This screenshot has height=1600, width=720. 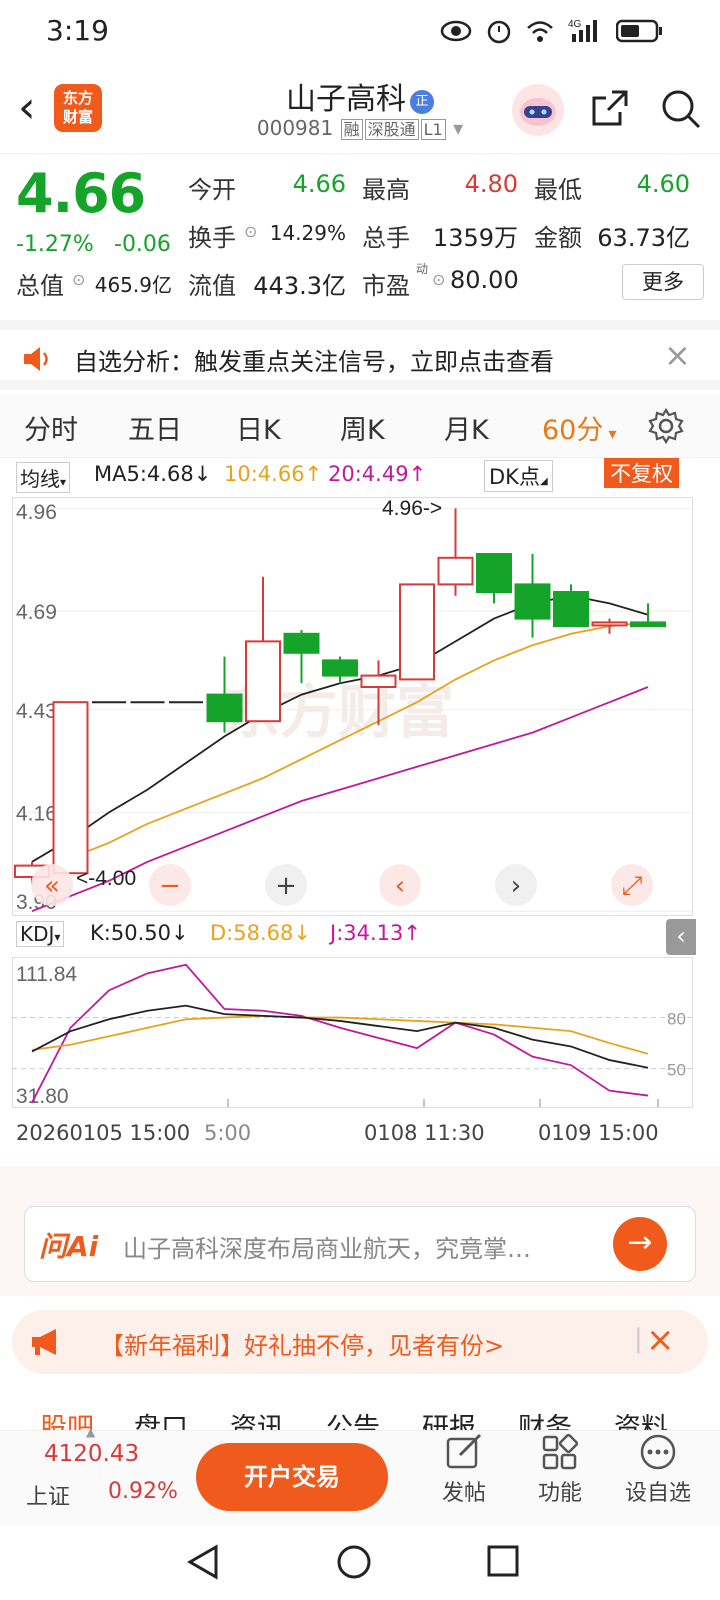 What do you see at coordinates (48, 1497) in the screenshot?
I see `index-name: 上证` at bounding box center [48, 1497].